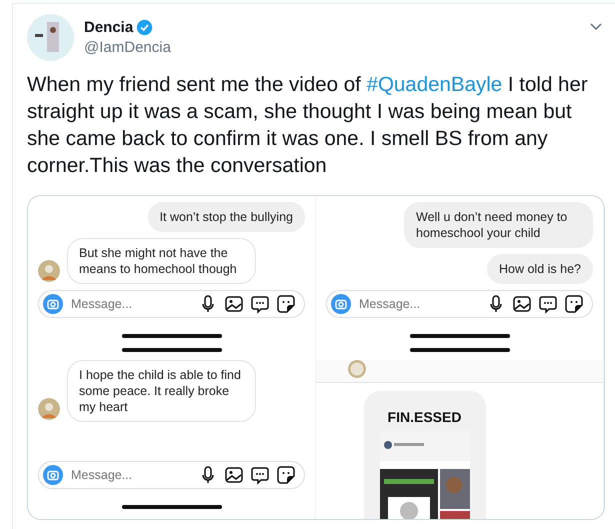  I want to click on message-bubble: I hope the child is able to find some peace. It really broke my heart, so click(161, 391).